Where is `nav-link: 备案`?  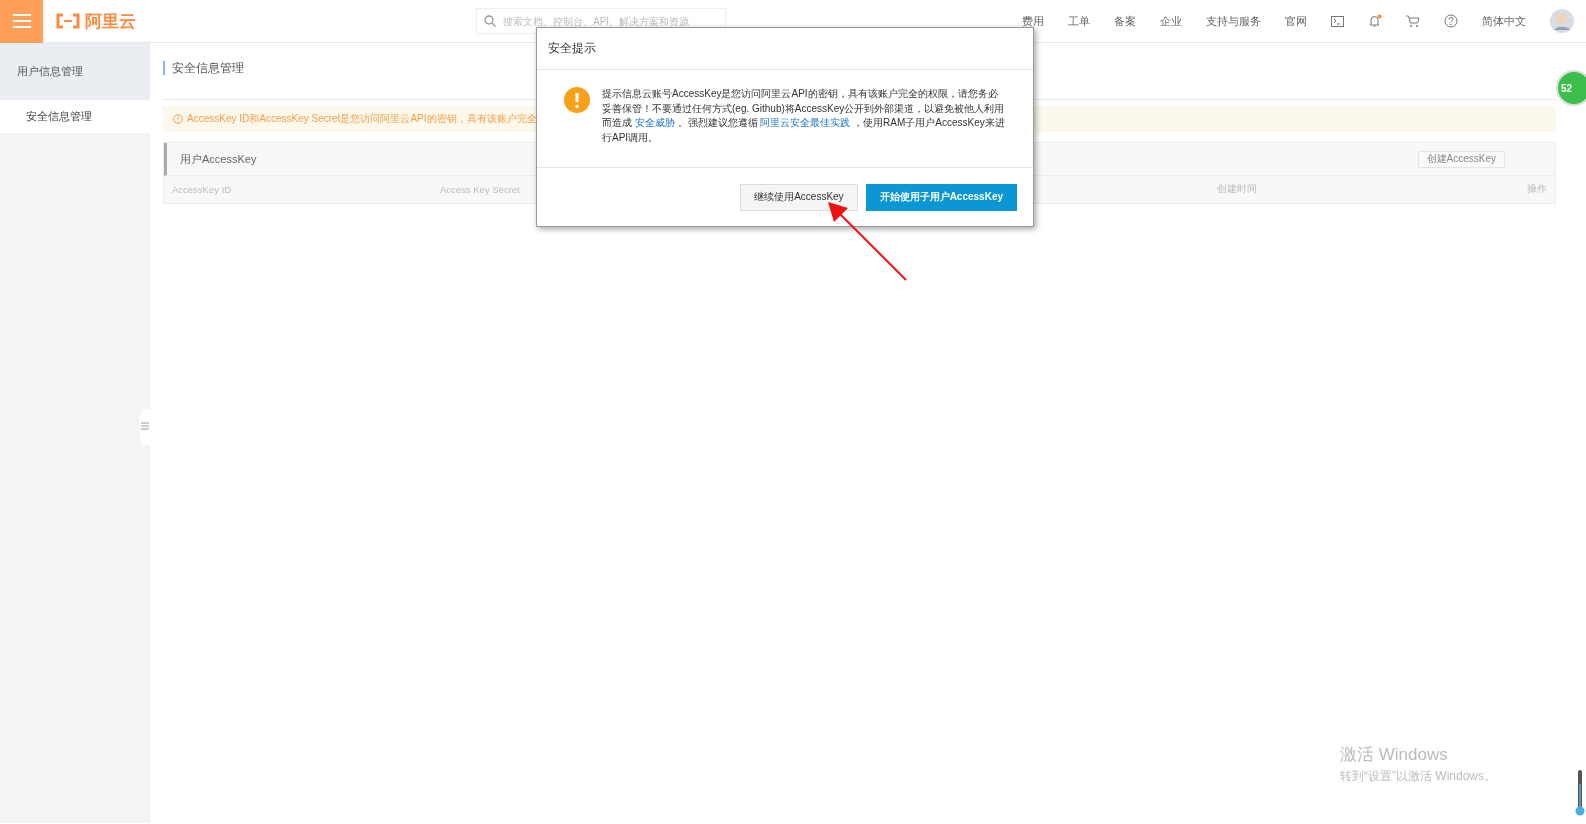 nav-link: 备案 is located at coordinates (1125, 21).